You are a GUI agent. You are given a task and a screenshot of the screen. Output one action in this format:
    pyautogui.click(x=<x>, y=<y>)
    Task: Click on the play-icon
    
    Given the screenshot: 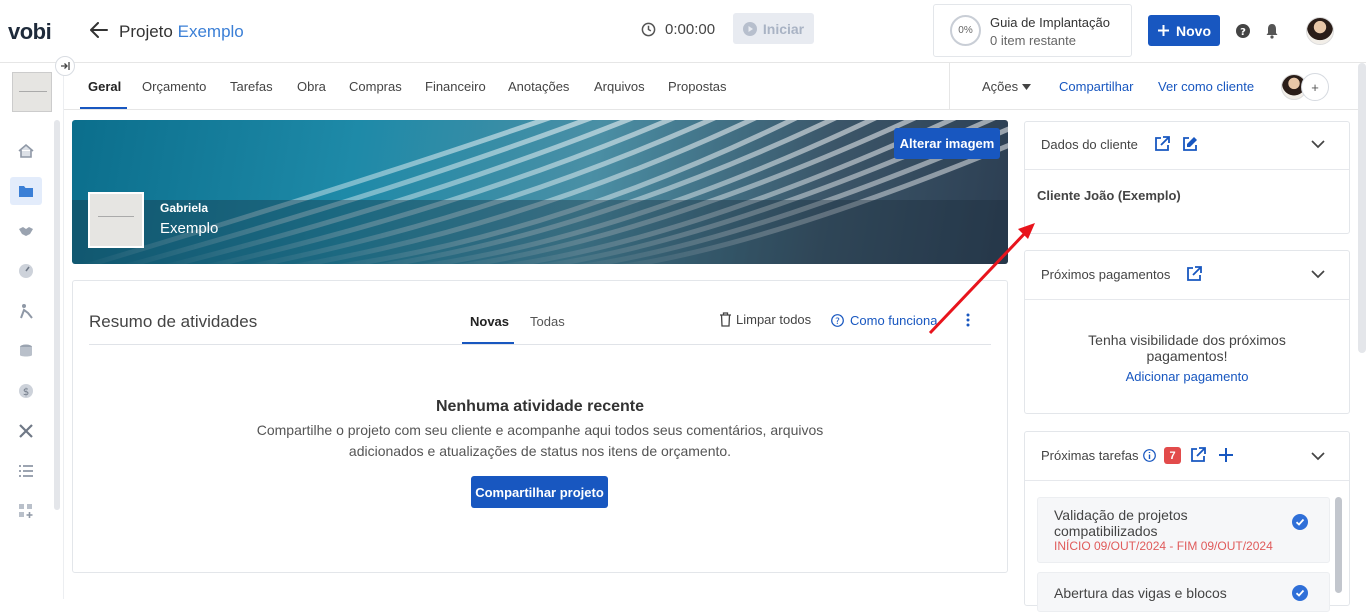 What is the action you would take?
    pyautogui.click(x=749, y=28)
    